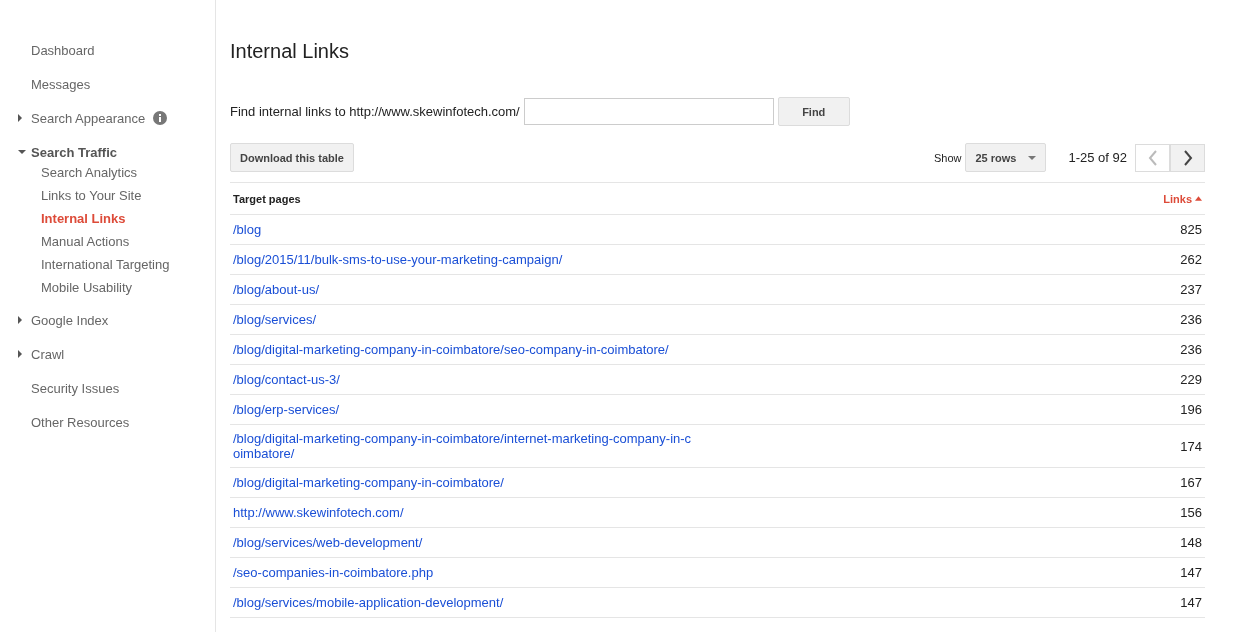 The height and width of the screenshot is (632, 1233). What do you see at coordinates (1191, 446) in the screenshot?
I see `link-count: 174` at bounding box center [1191, 446].